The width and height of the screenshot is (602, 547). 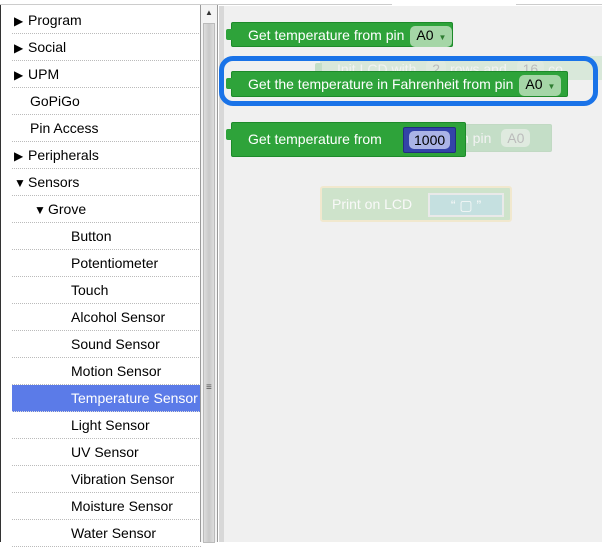 I want to click on sidebar-item-vibration-sensor: Vibration Sensor, so click(x=106, y=479).